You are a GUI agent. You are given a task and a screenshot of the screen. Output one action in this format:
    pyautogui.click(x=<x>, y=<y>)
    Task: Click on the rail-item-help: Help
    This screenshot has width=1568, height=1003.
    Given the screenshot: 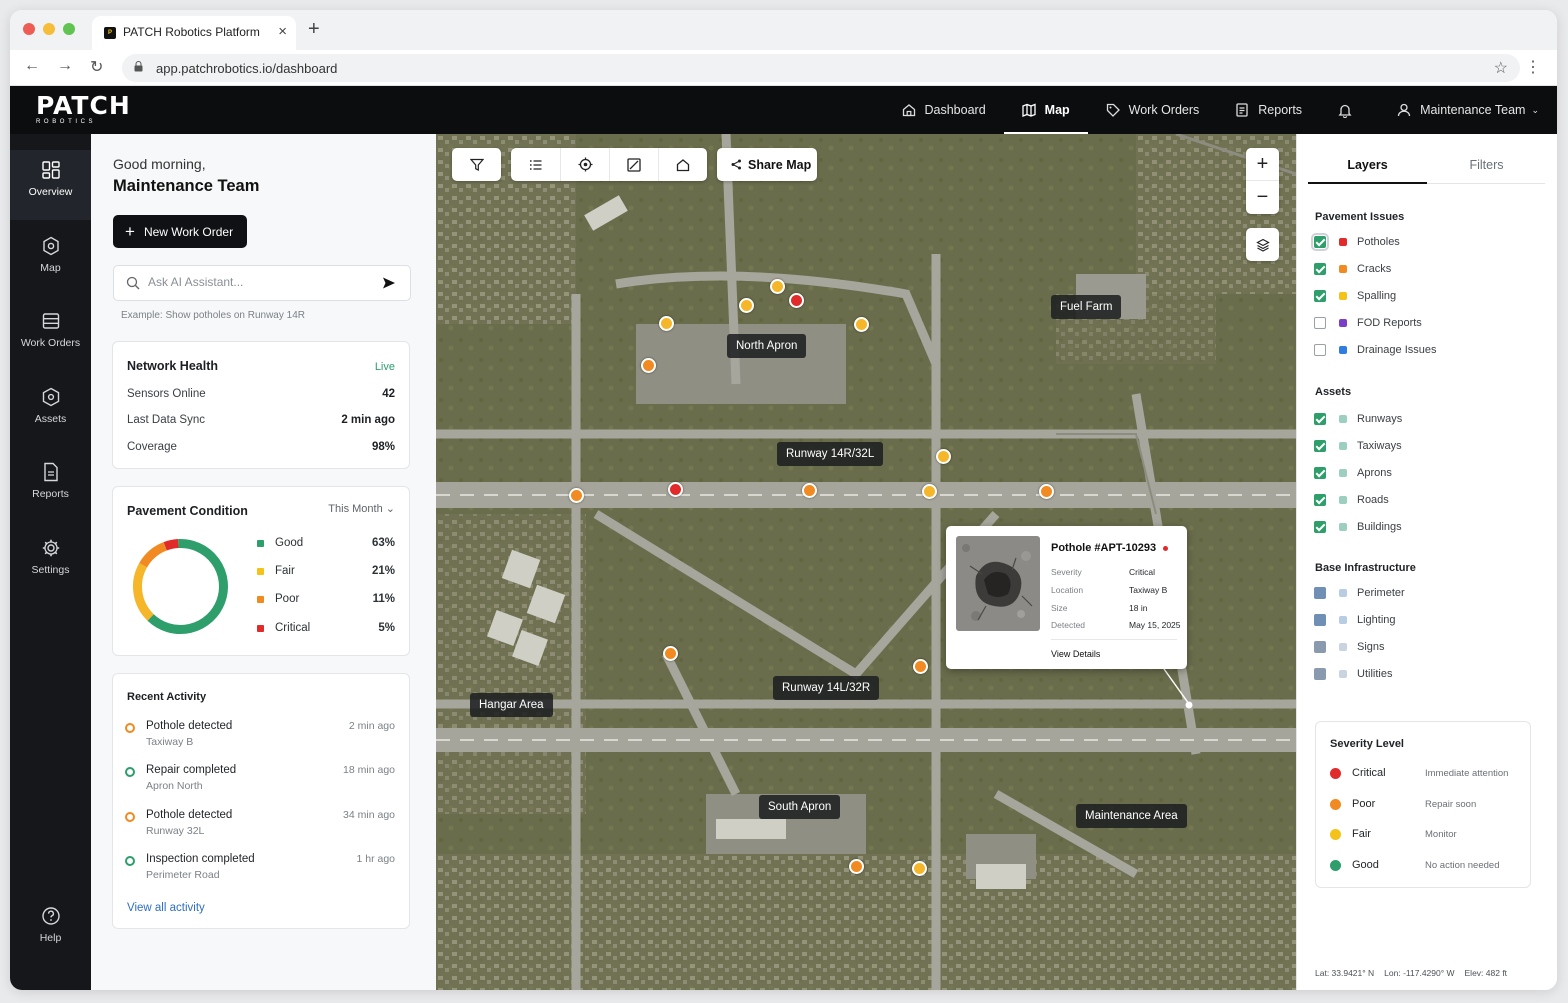 What is the action you would take?
    pyautogui.click(x=50, y=931)
    